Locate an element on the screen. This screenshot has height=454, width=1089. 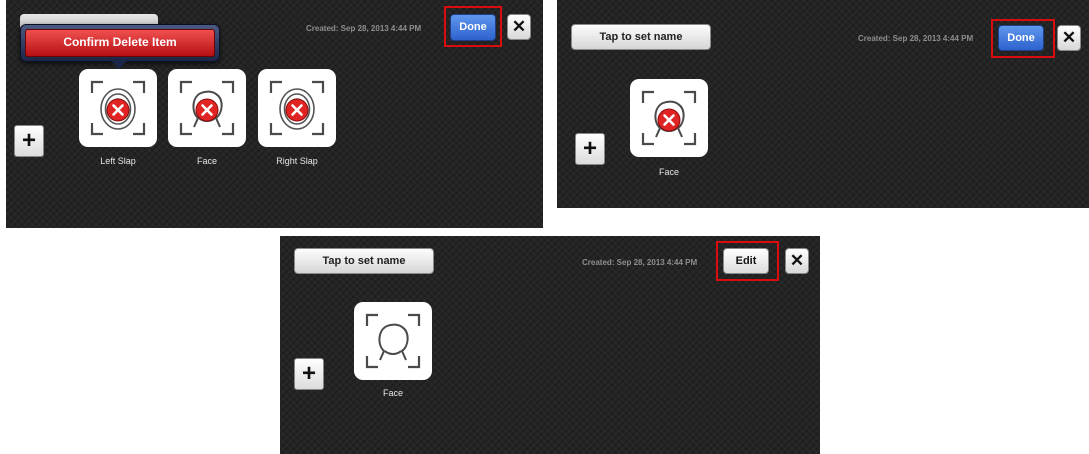
face-icon is located at coordinates (393, 341).